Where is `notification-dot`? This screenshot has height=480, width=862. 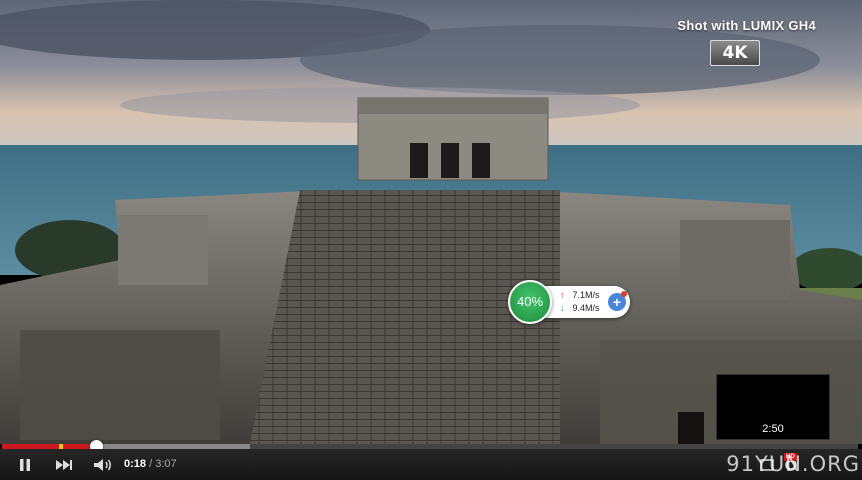 notification-dot is located at coordinates (624, 294).